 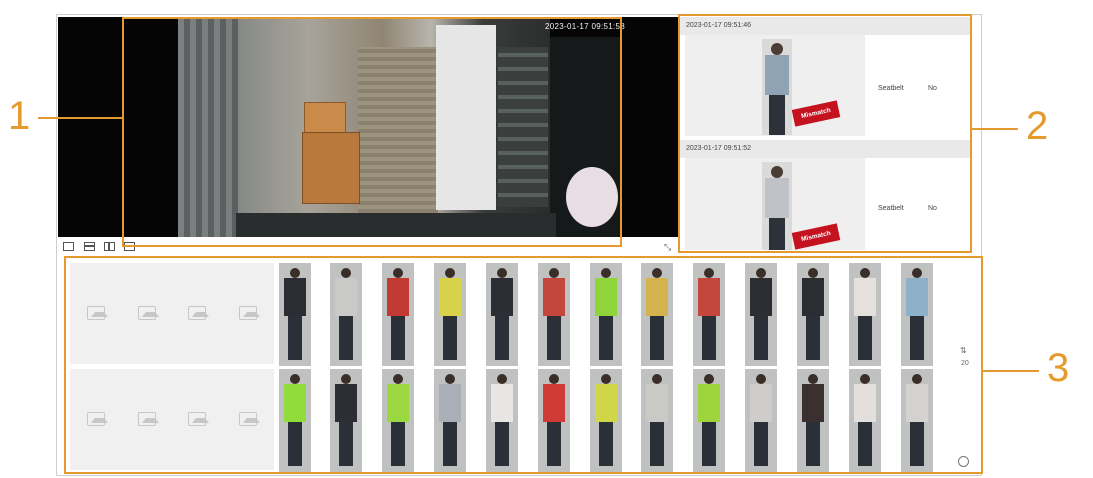 I want to click on layout-single-icon, so click(x=68, y=246).